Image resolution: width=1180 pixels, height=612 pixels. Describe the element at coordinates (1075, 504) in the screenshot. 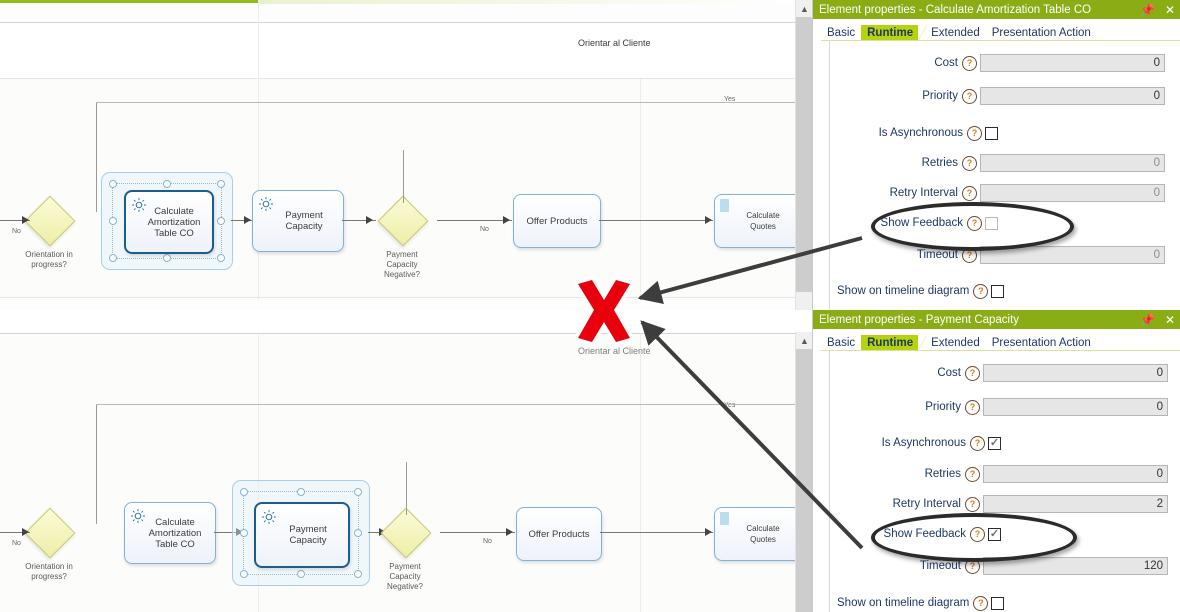

I see `retry-interval-input: 2` at that location.